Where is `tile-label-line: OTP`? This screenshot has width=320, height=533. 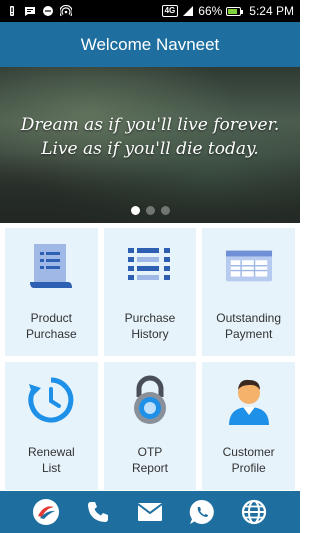 tile-label-line: OTP is located at coordinates (150, 452).